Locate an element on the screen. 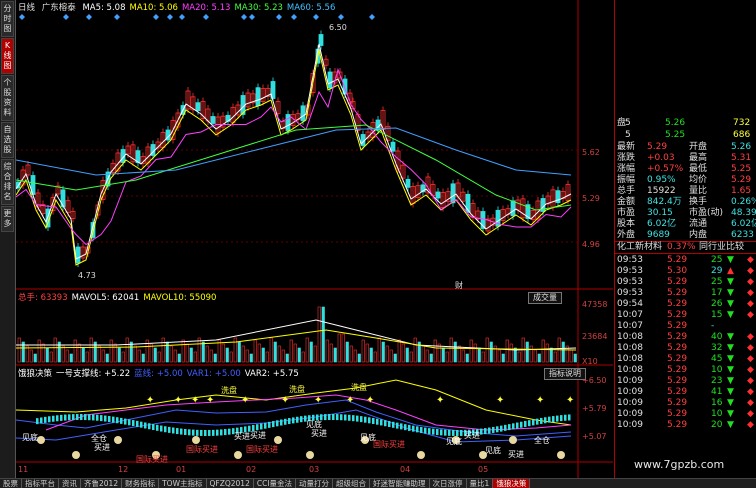 The width and height of the screenshot is (756, 488). tick-row: 10:09 5.29 20 ▼ ◆ is located at coordinates (685, 425).